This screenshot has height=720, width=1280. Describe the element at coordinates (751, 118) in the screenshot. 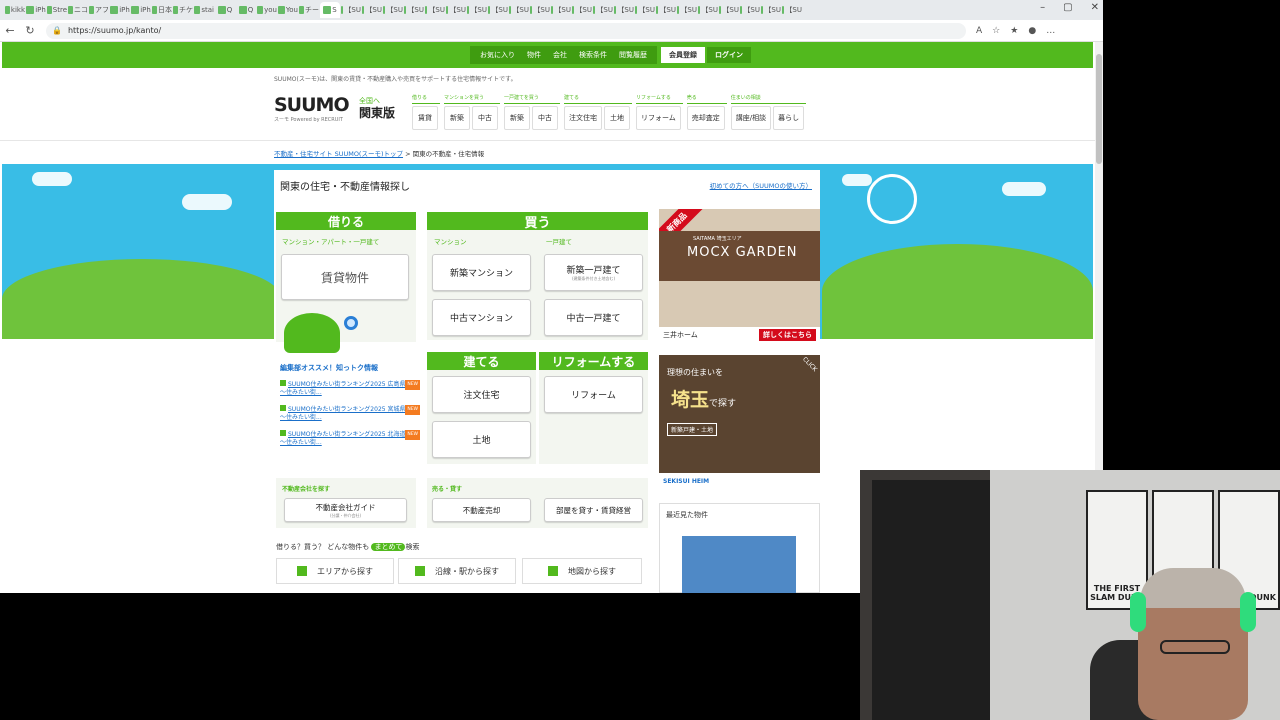

I see `nav-item: 講座/相談` at that location.